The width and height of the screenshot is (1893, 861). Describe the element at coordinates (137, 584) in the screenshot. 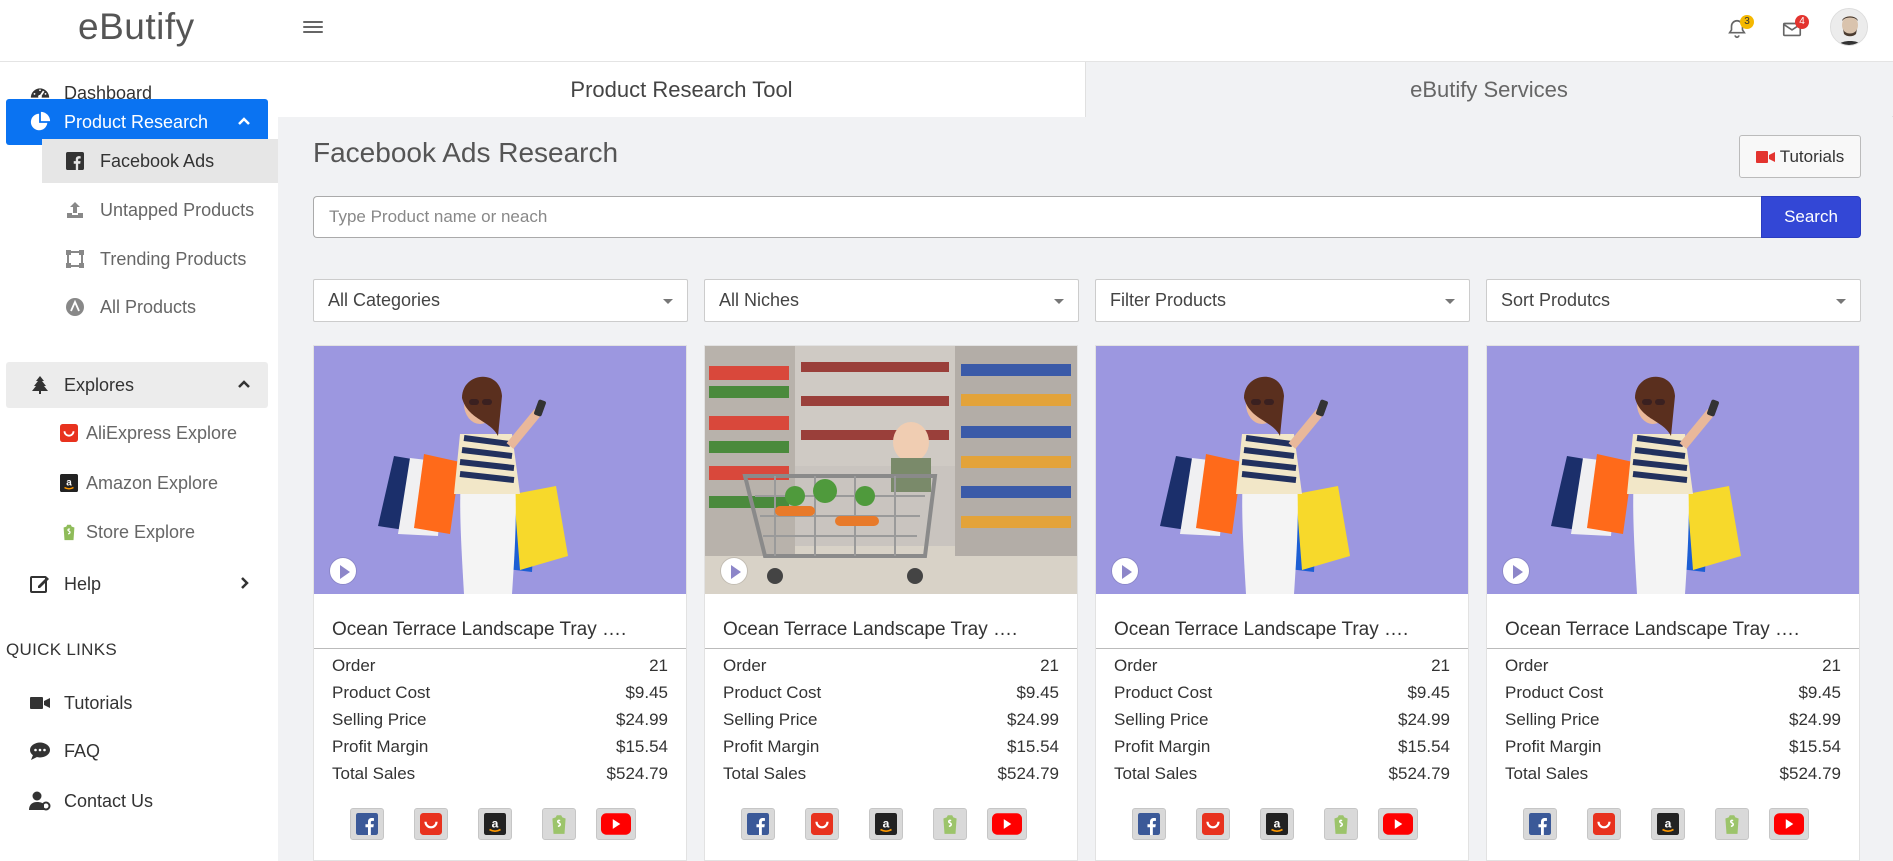

I see `sidebar-item-help: Help` at that location.